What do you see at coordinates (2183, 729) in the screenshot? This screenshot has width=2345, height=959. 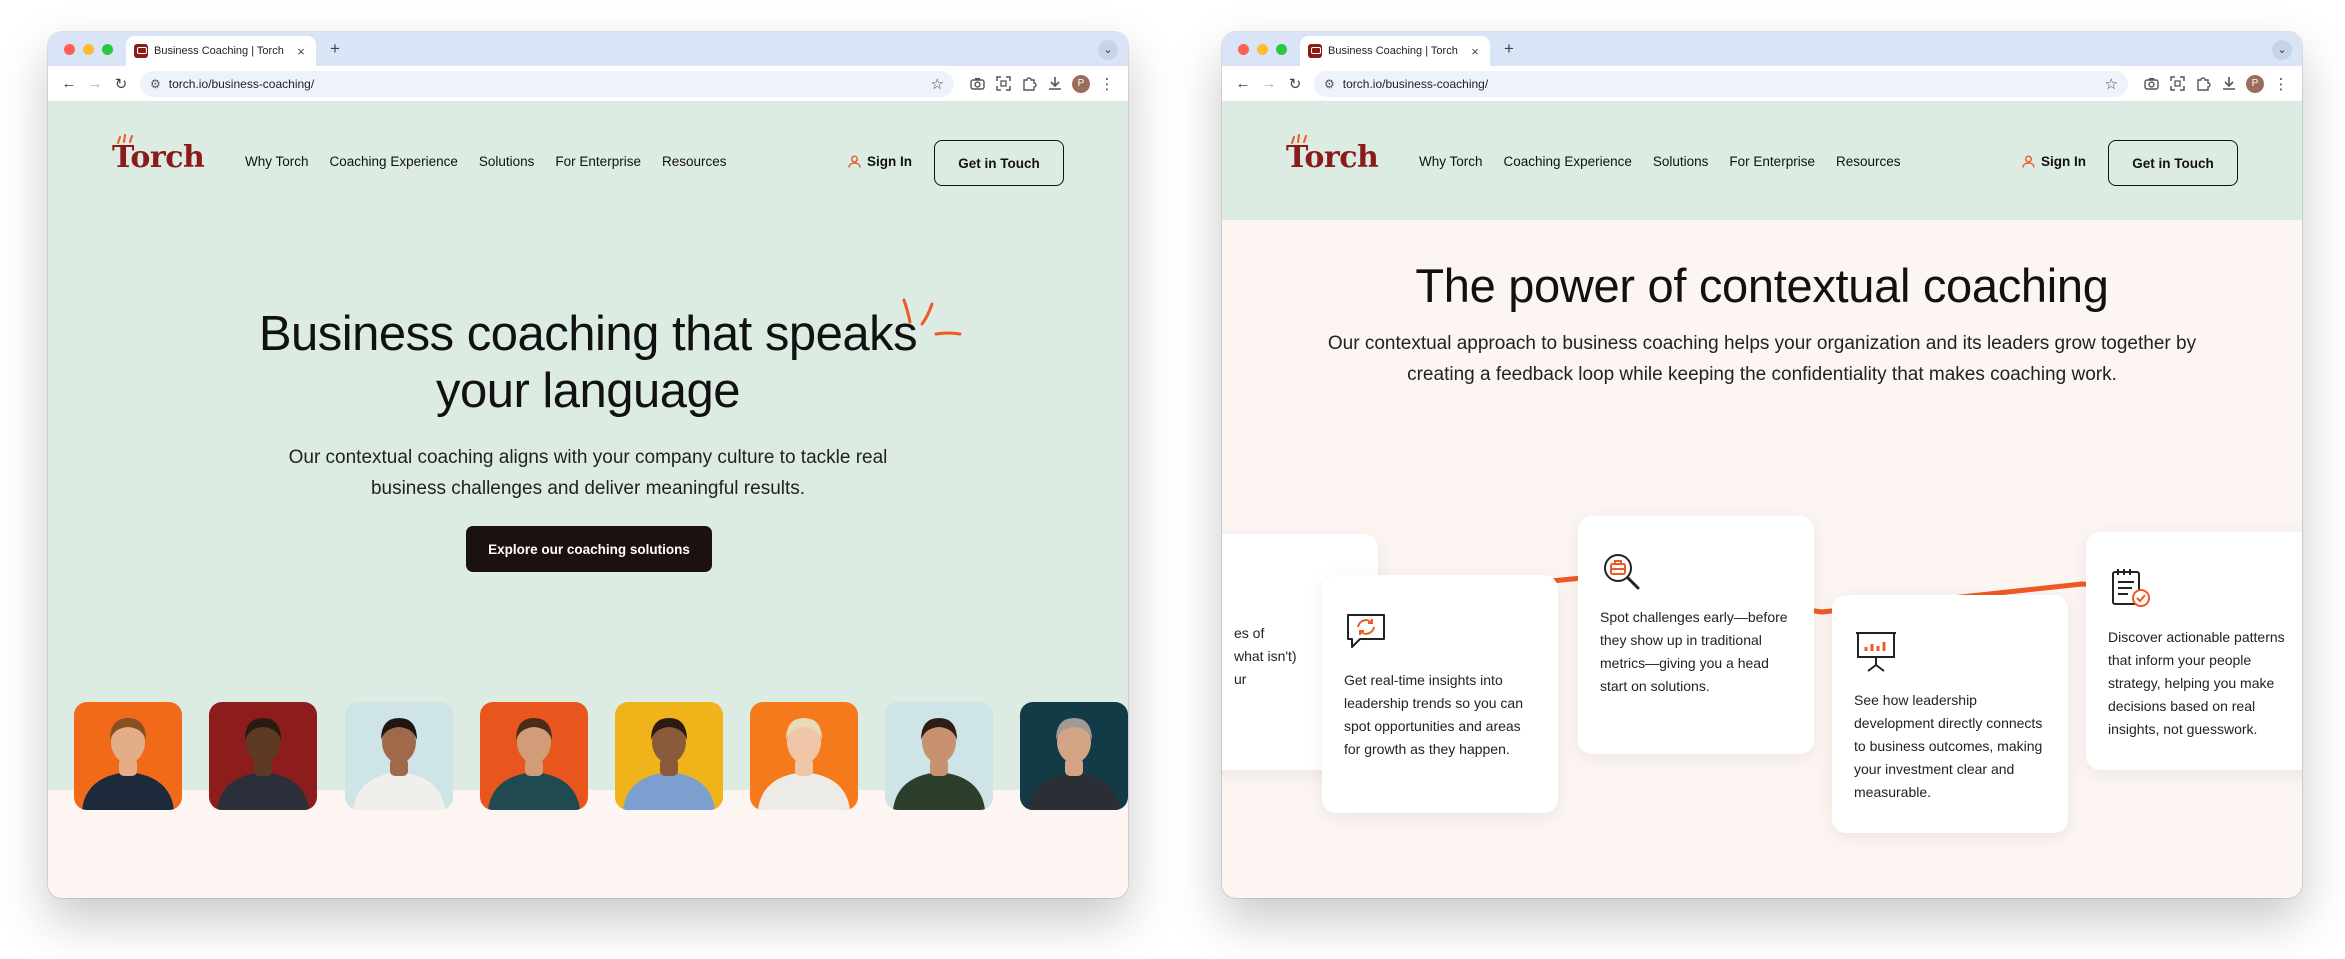 I see `card-line: insights, not guesswork.` at bounding box center [2183, 729].